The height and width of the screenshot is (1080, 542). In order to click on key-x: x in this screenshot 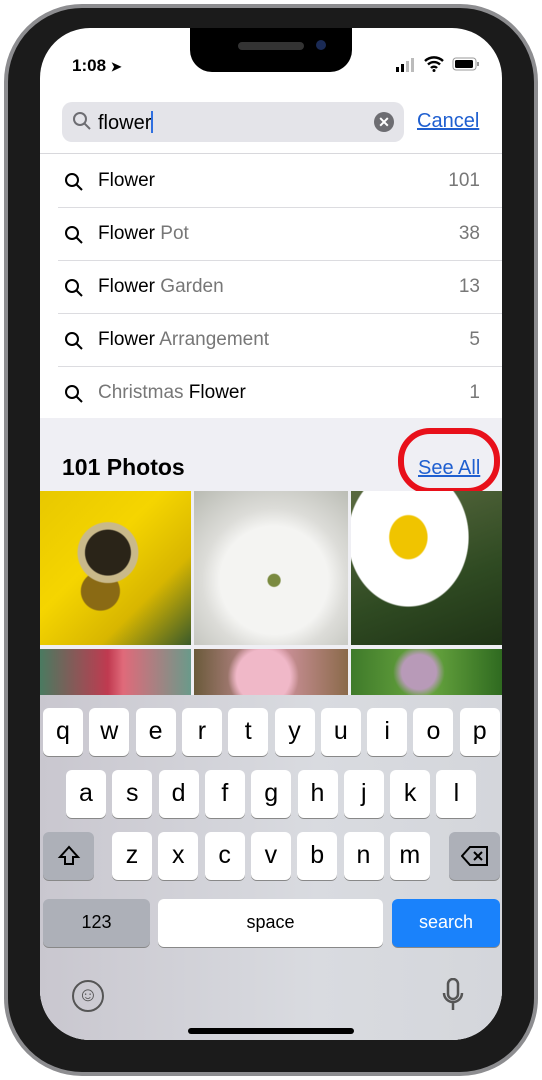, I will do `click(178, 856)`.